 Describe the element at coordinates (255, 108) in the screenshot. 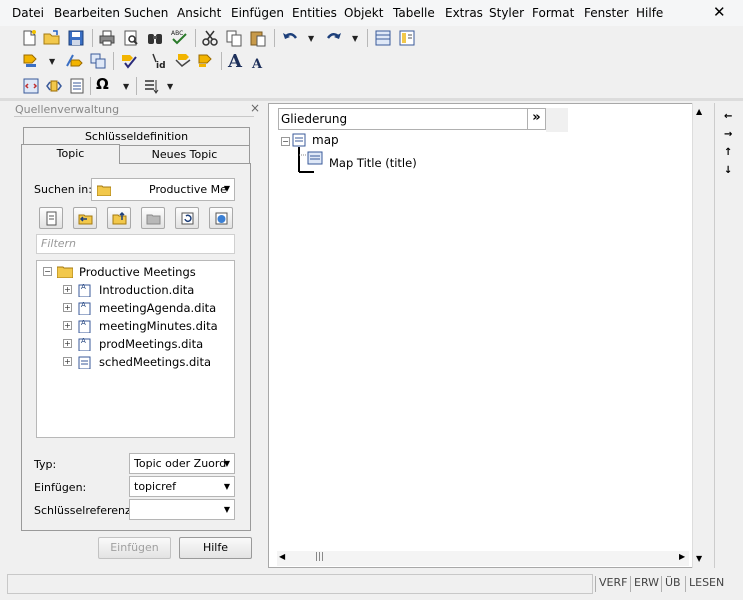

I see `panel-close-icon: ×` at that location.